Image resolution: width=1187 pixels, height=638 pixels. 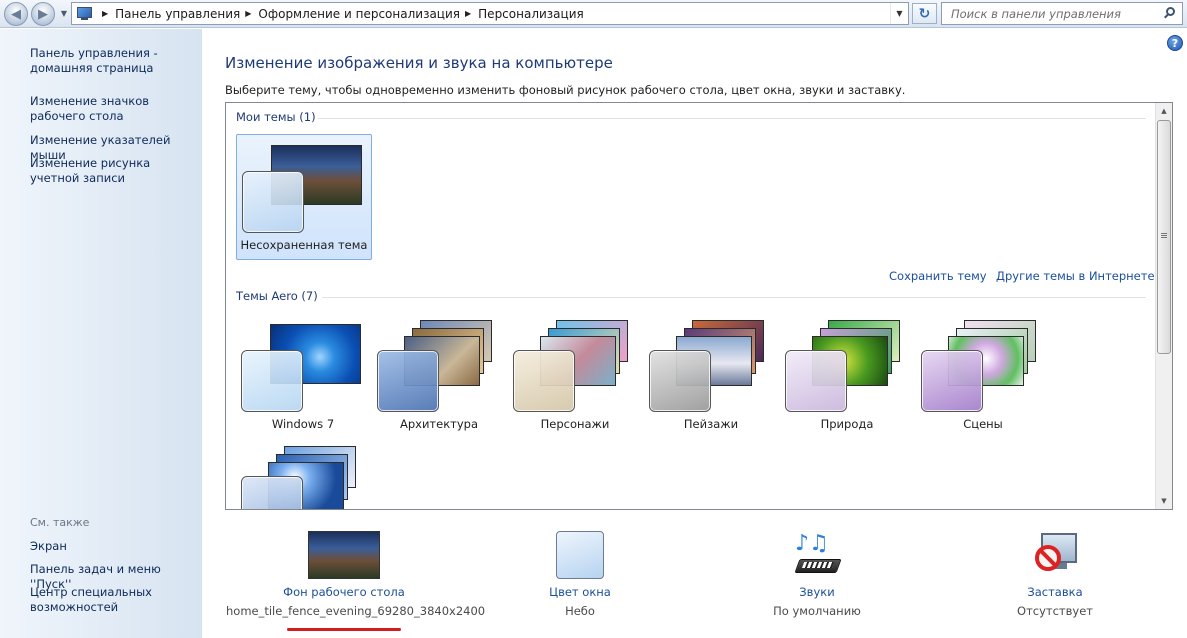 I want to click on save-theme-link: Сохранить тему, so click(x=938, y=276).